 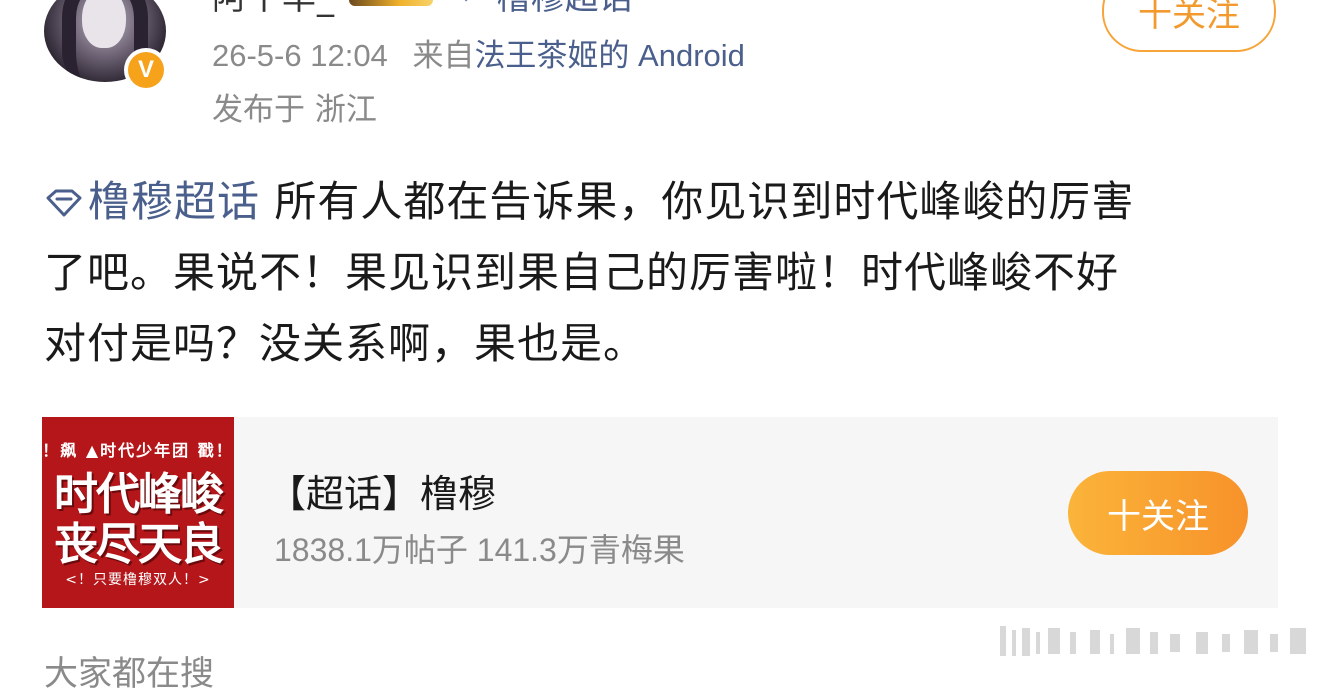 I want to click on supertopic-tag-label: 橹穆超话, so click(x=174, y=201).